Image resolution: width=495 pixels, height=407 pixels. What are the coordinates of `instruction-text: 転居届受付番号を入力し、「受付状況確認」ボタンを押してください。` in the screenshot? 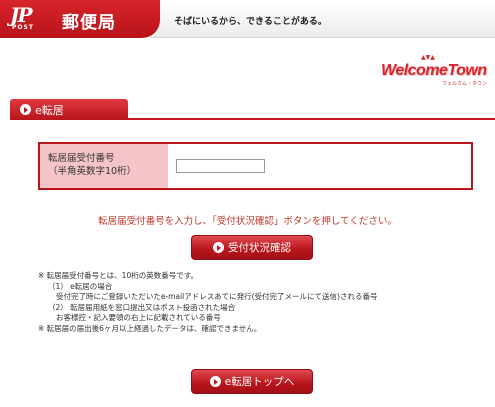 It's located at (247, 221).